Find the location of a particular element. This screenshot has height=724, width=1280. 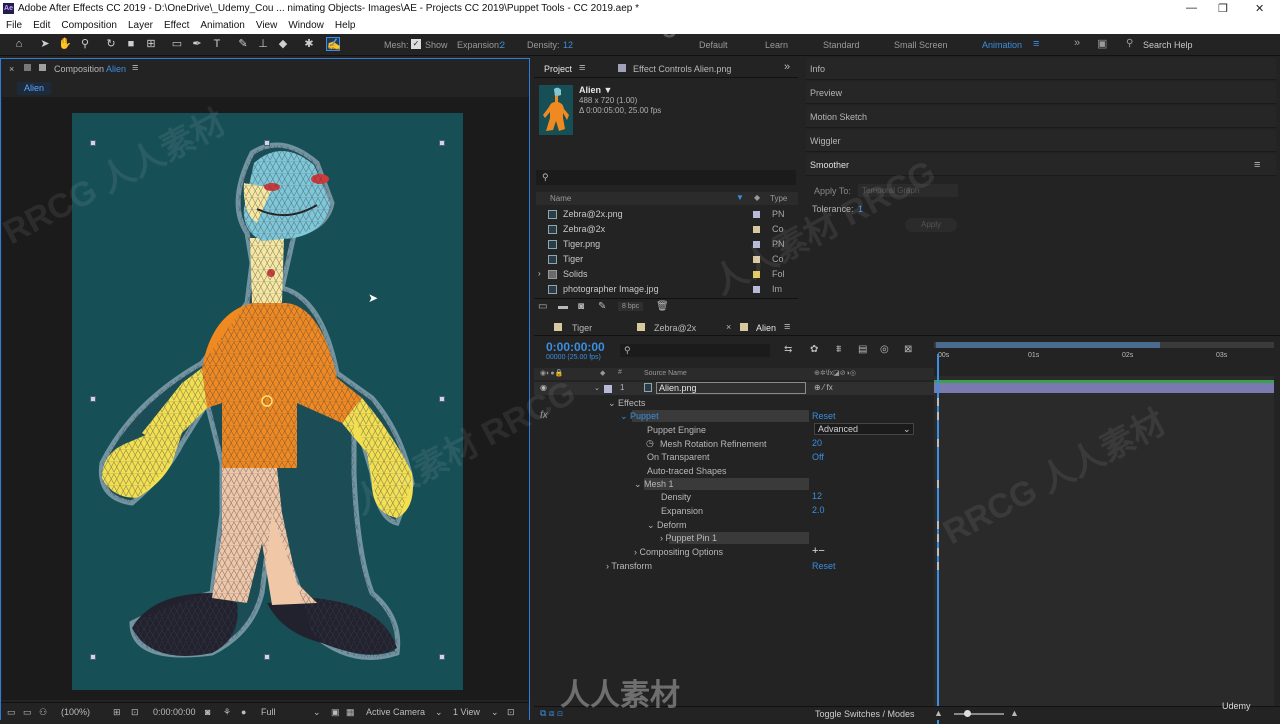

comp-mini-flowchart-icon: ⇆ is located at coordinates (788, 349).